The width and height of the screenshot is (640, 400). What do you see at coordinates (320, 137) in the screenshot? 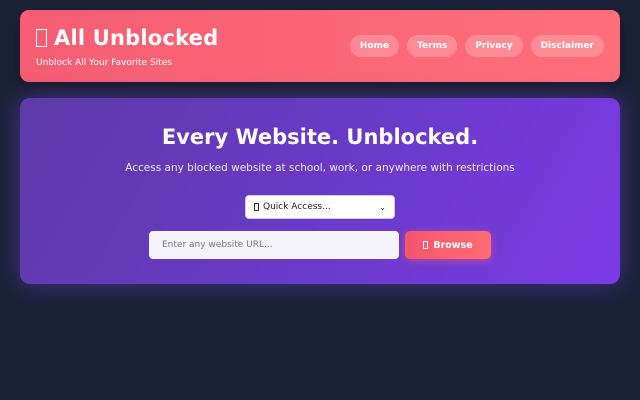
I see `hero-title: Every Website. Unblocked.` at bounding box center [320, 137].